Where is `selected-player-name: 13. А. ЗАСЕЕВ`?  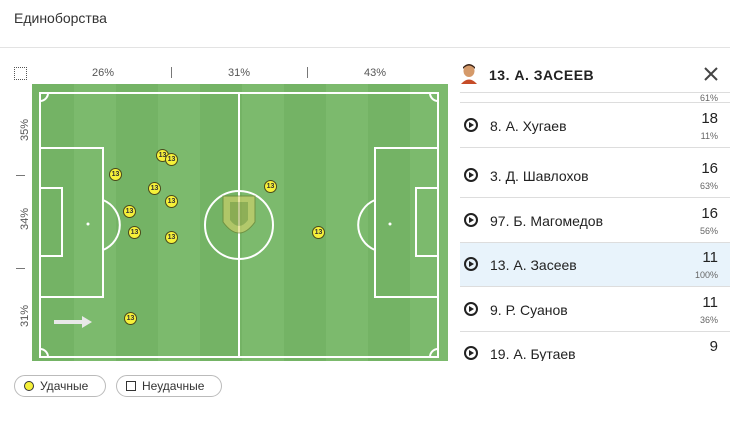
selected-player-name: 13. А. ЗАСЕЕВ is located at coordinates (542, 75).